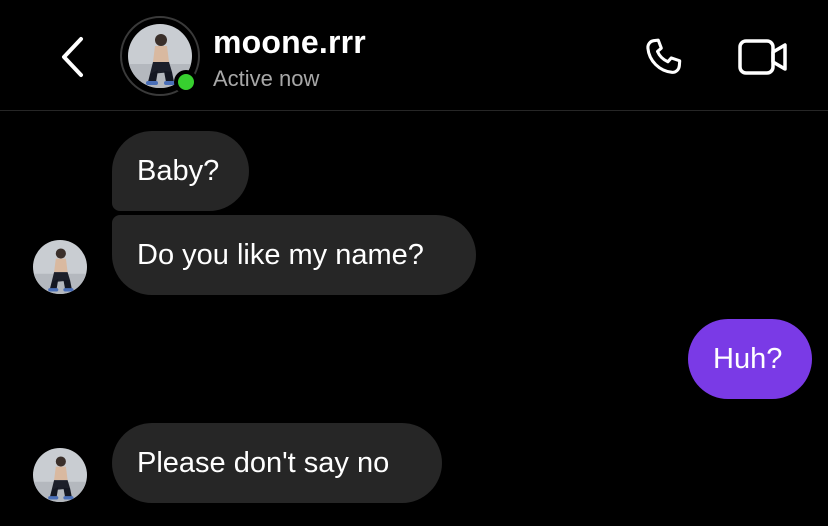  I want to click on sent-message-bubble: Huh?, so click(750, 359).